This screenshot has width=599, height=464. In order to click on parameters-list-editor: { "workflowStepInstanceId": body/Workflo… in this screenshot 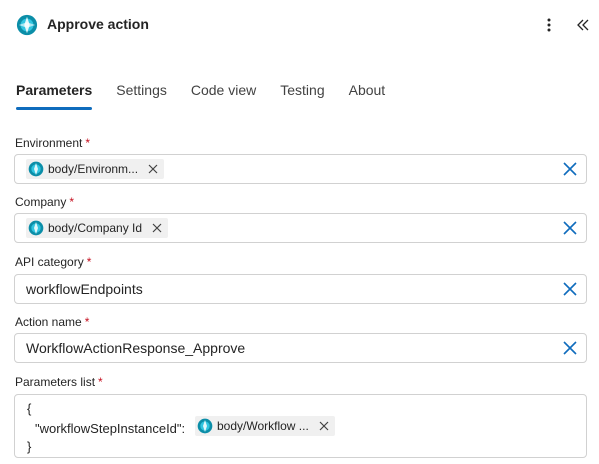, I will do `click(300, 426)`.